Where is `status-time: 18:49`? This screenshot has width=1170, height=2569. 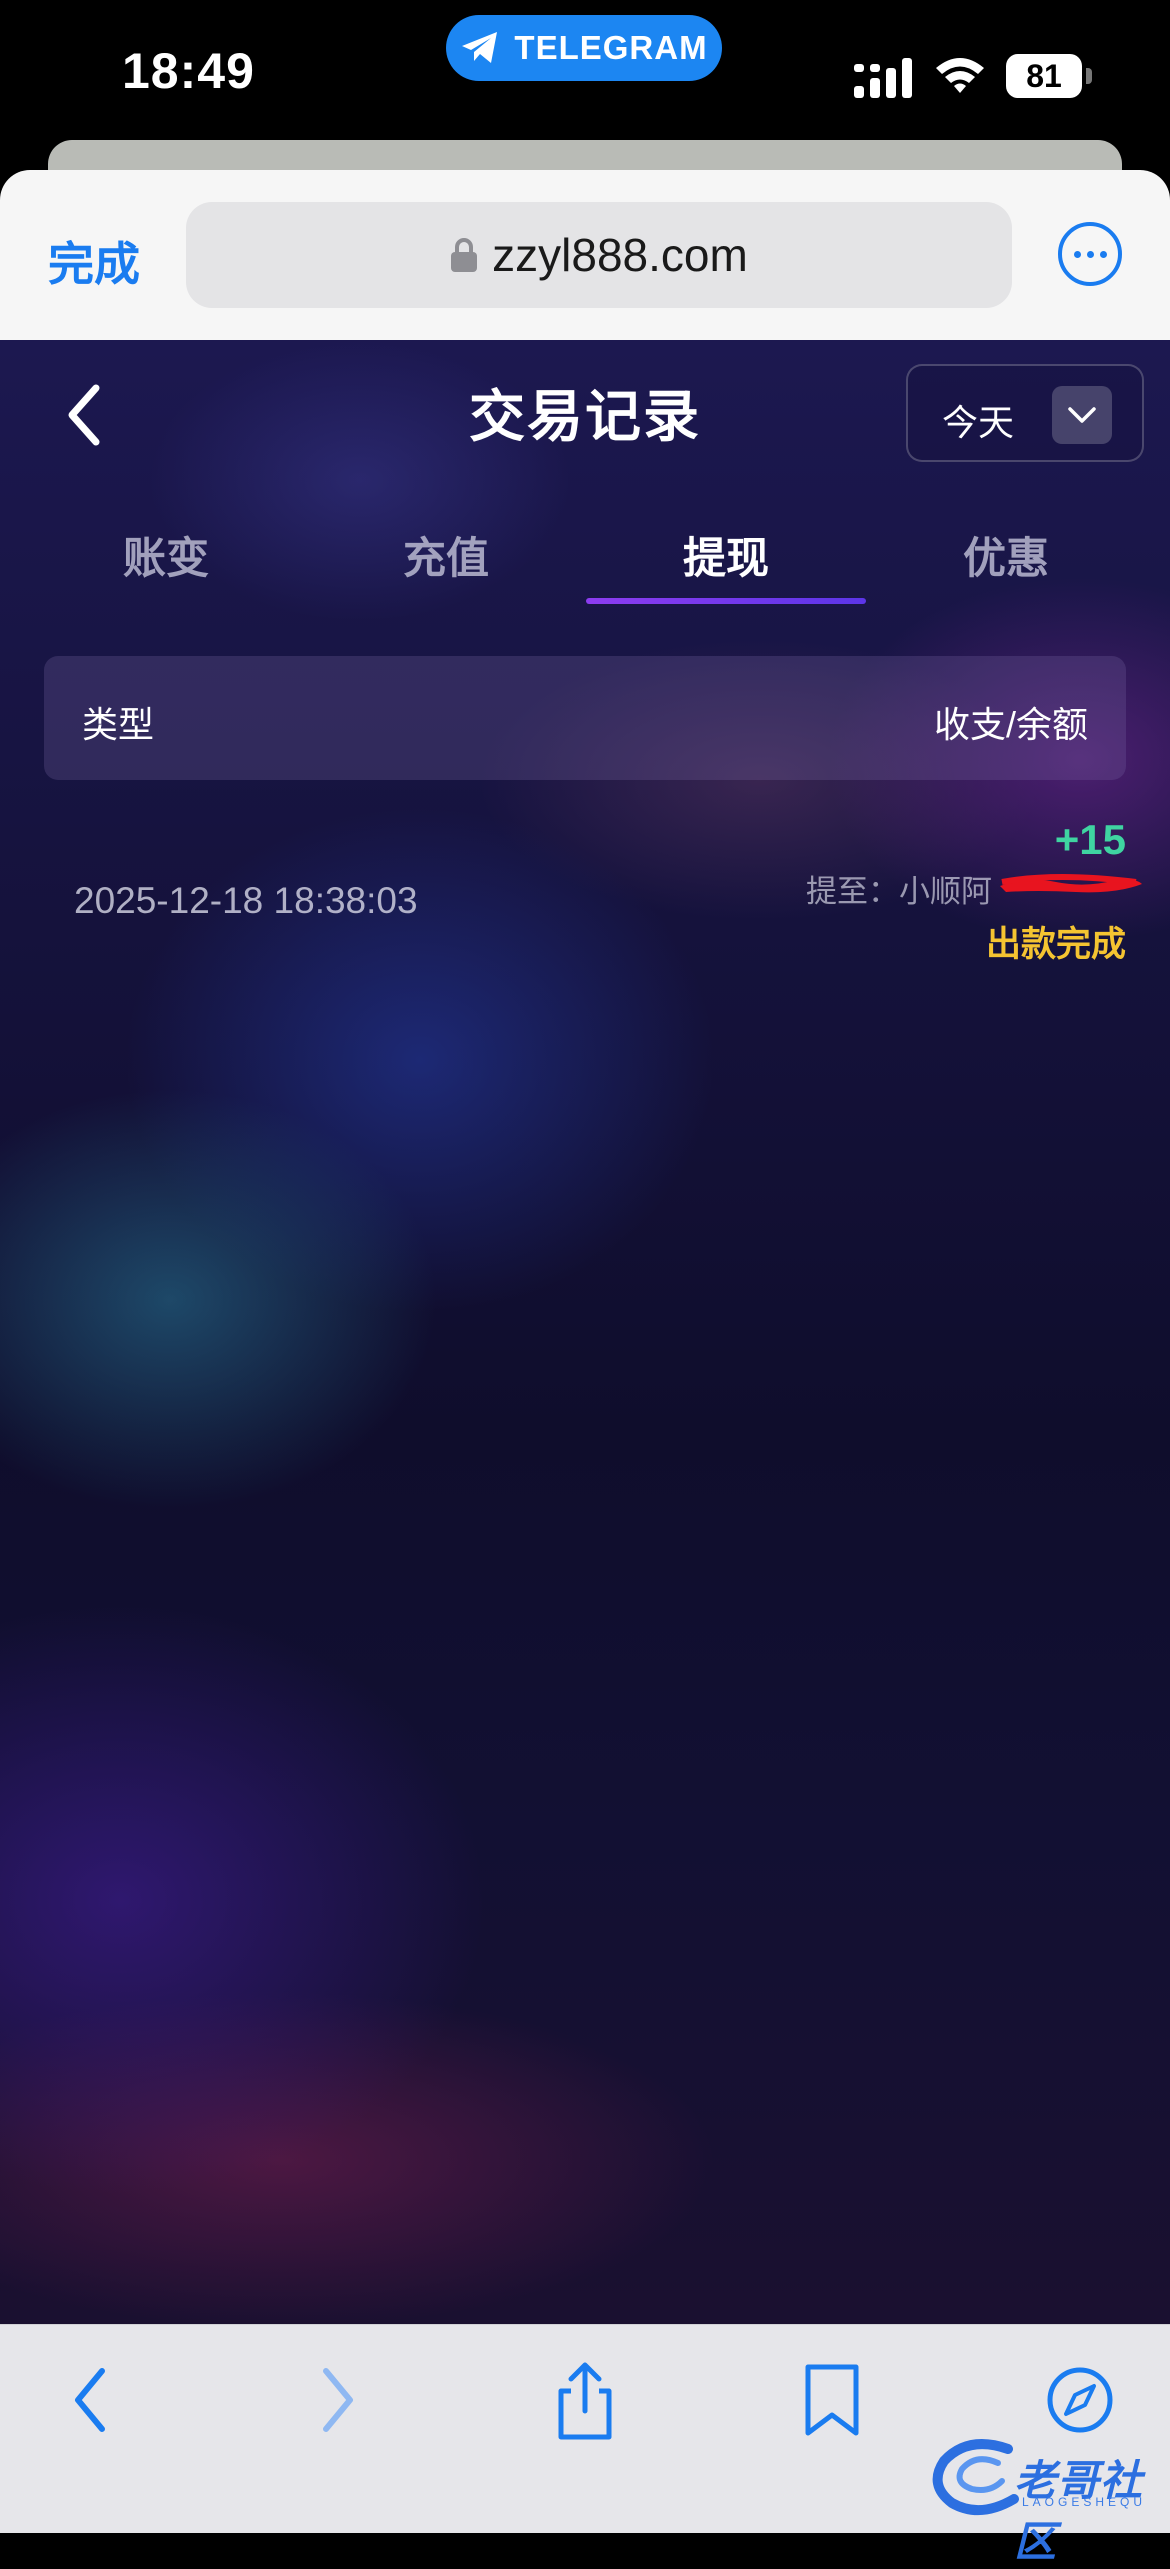 status-time: 18:49 is located at coordinates (188, 71).